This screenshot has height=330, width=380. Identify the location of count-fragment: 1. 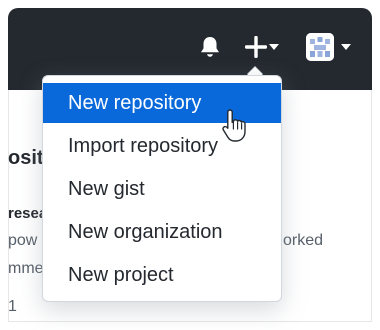
(12, 306).